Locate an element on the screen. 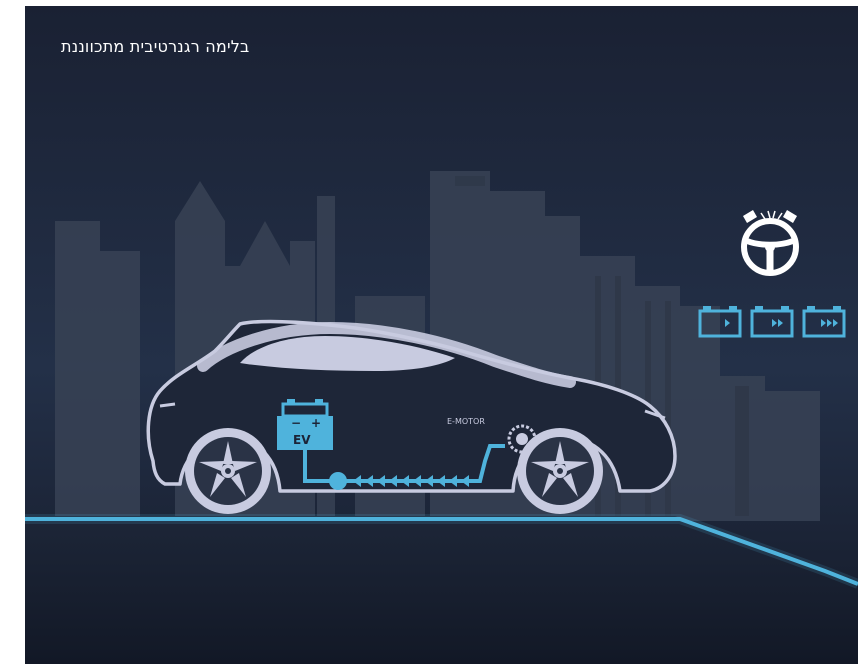 The width and height of the screenshot is (858, 664). battery-label: EV is located at coordinates (302, 440).